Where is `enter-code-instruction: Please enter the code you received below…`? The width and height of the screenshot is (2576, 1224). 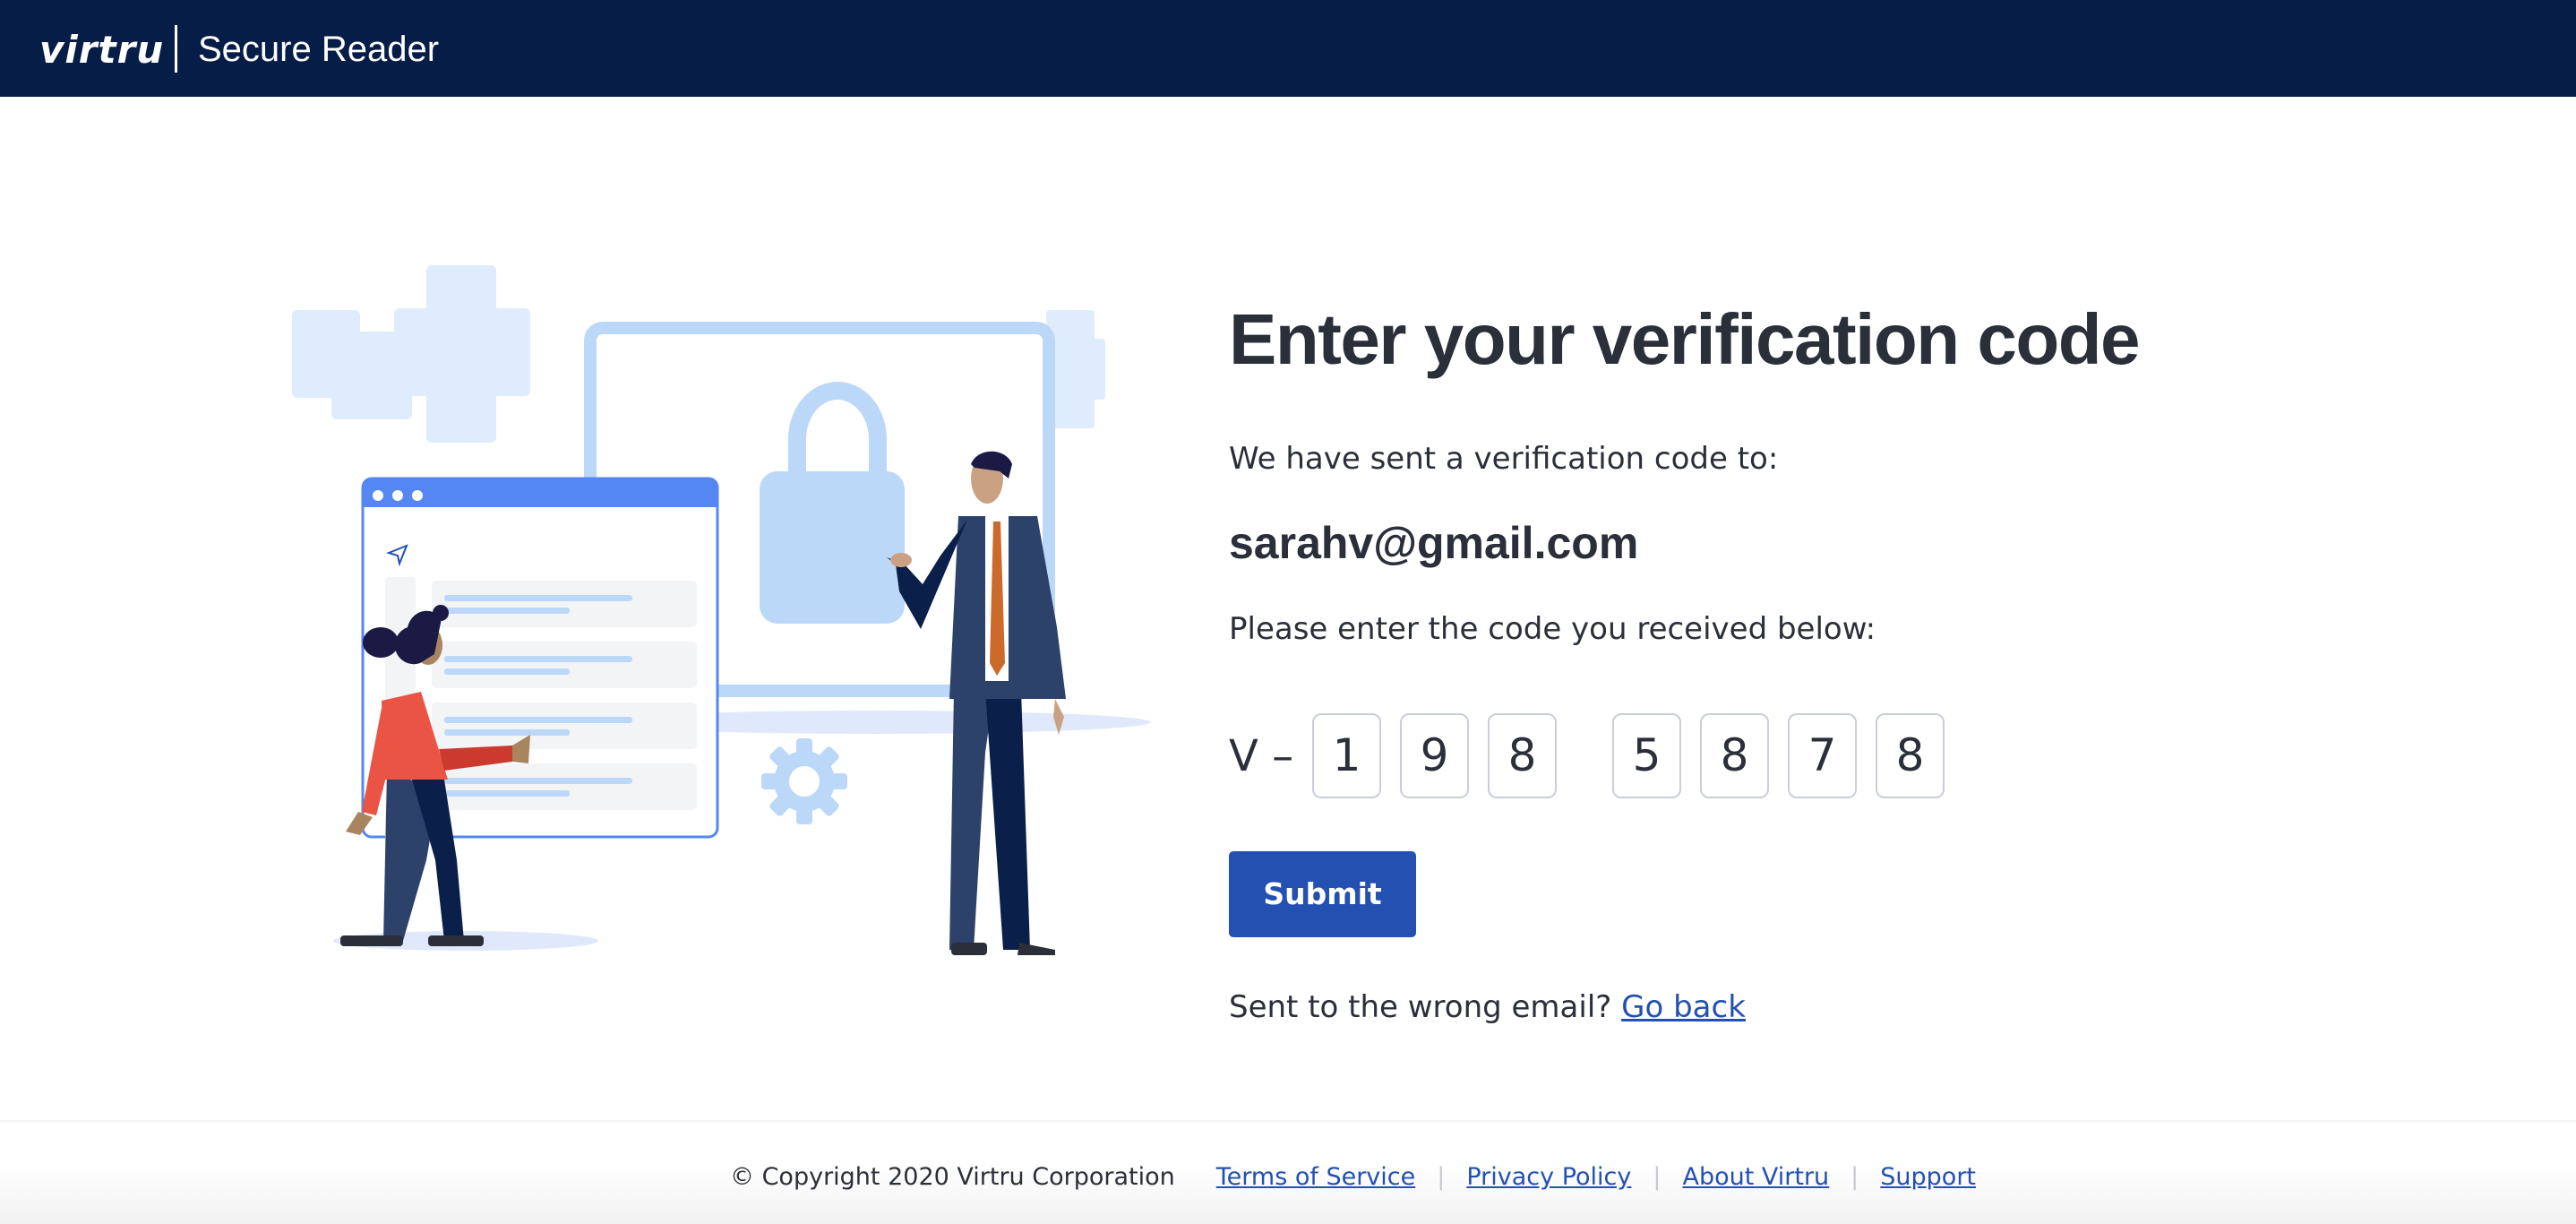 enter-code-instruction: Please enter the code you received below… is located at coordinates (1552, 629).